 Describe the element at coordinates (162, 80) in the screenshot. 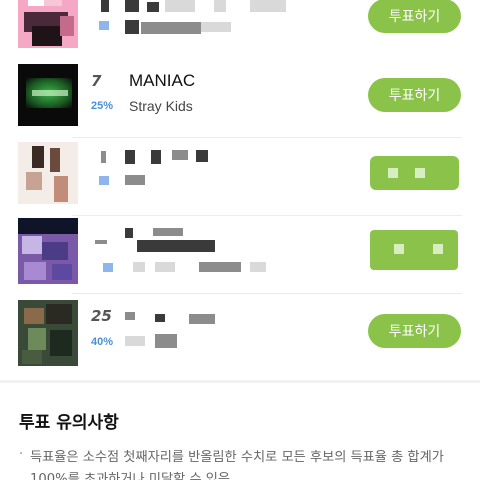

I see `song-title: MANIAC` at that location.